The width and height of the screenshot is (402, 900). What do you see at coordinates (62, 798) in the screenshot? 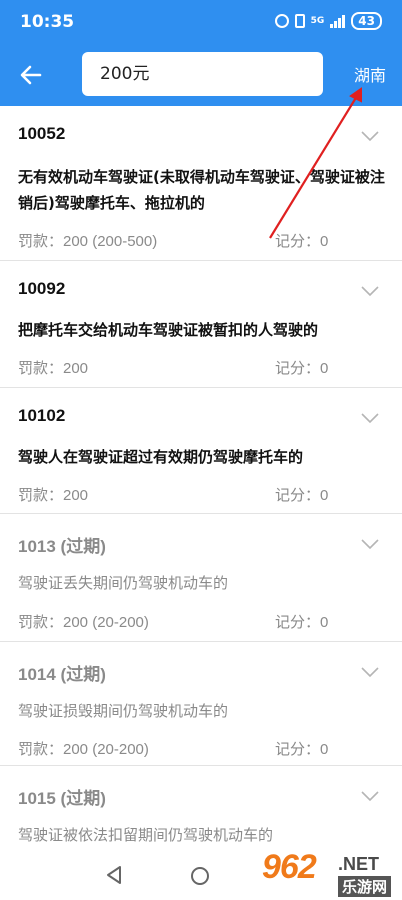
I see `item-code: 1015 (过期)` at bounding box center [62, 798].